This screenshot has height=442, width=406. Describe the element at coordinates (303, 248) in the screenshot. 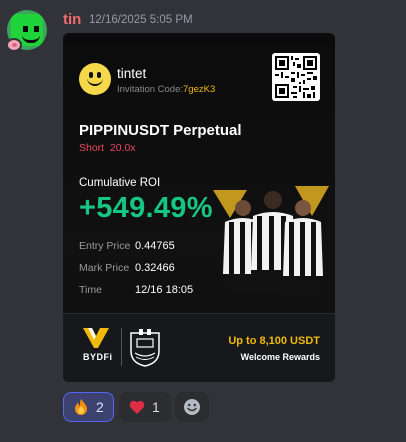

I see `player-right` at that location.